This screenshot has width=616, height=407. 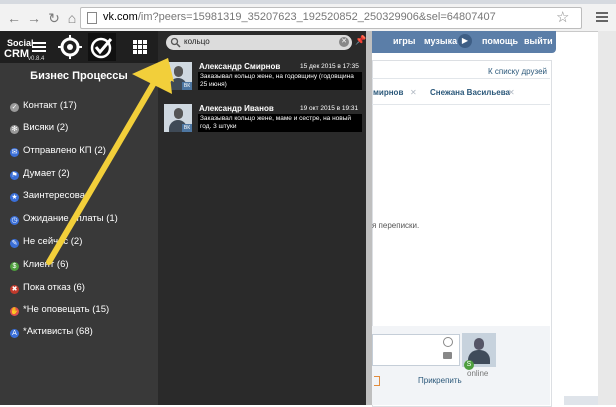 What do you see at coordinates (175, 42) in the screenshot?
I see `search-icon` at bounding box center [175, 42].